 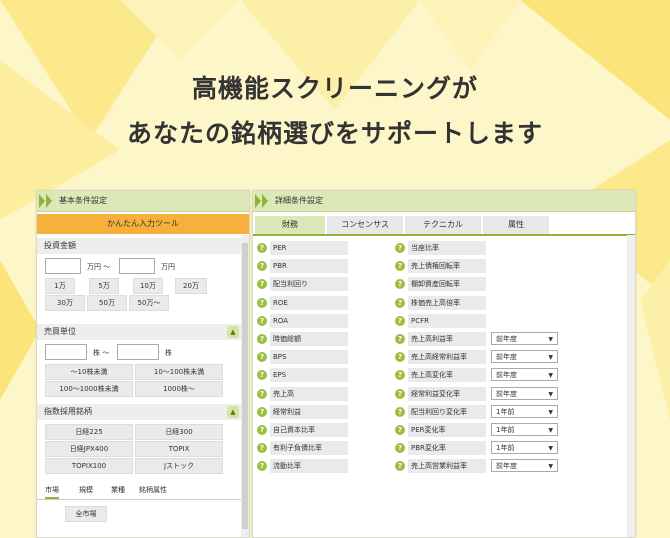 What do you see at coordinates (89, 449) in the screenshot?
I see `nikkei-jpx400-button: 日経JPX400` at bounding box center [89, 449].